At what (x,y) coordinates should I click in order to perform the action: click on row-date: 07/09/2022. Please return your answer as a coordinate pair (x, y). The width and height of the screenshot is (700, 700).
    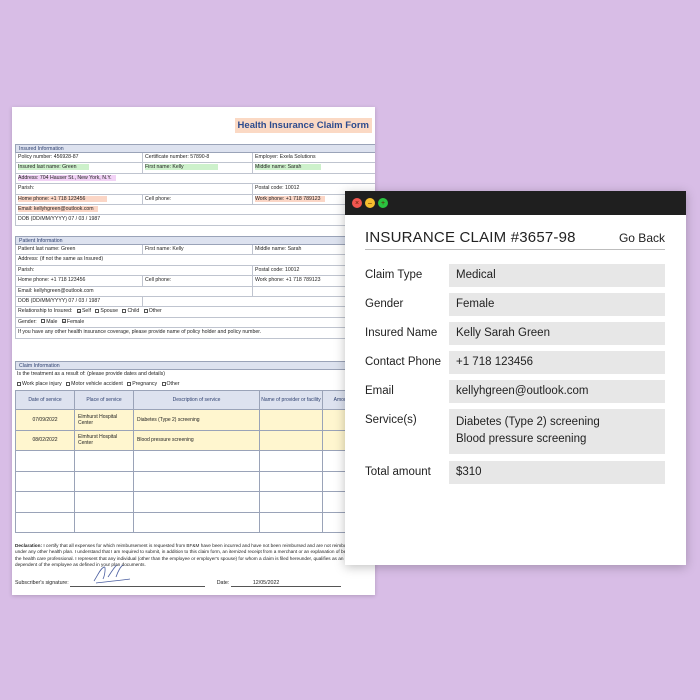
    Looking at the image, I should click on (45, 420).